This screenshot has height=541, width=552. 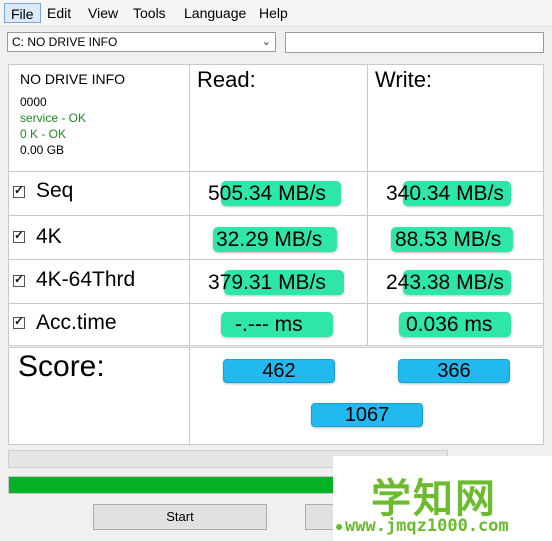 What do you see at coordinates (445, 282) in the screenshot?
I see `4k-64thrd-write-value: 243.38 MB/s` at bounding box center [445, 282].